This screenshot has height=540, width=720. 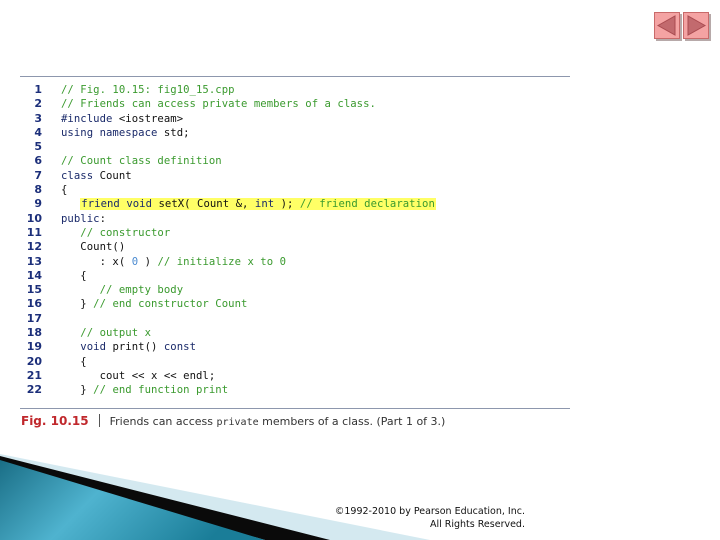 What do you see at coordinates (34, 247) in the screenshot?
I see `line-number: 12` at bounding box center [34, 247].